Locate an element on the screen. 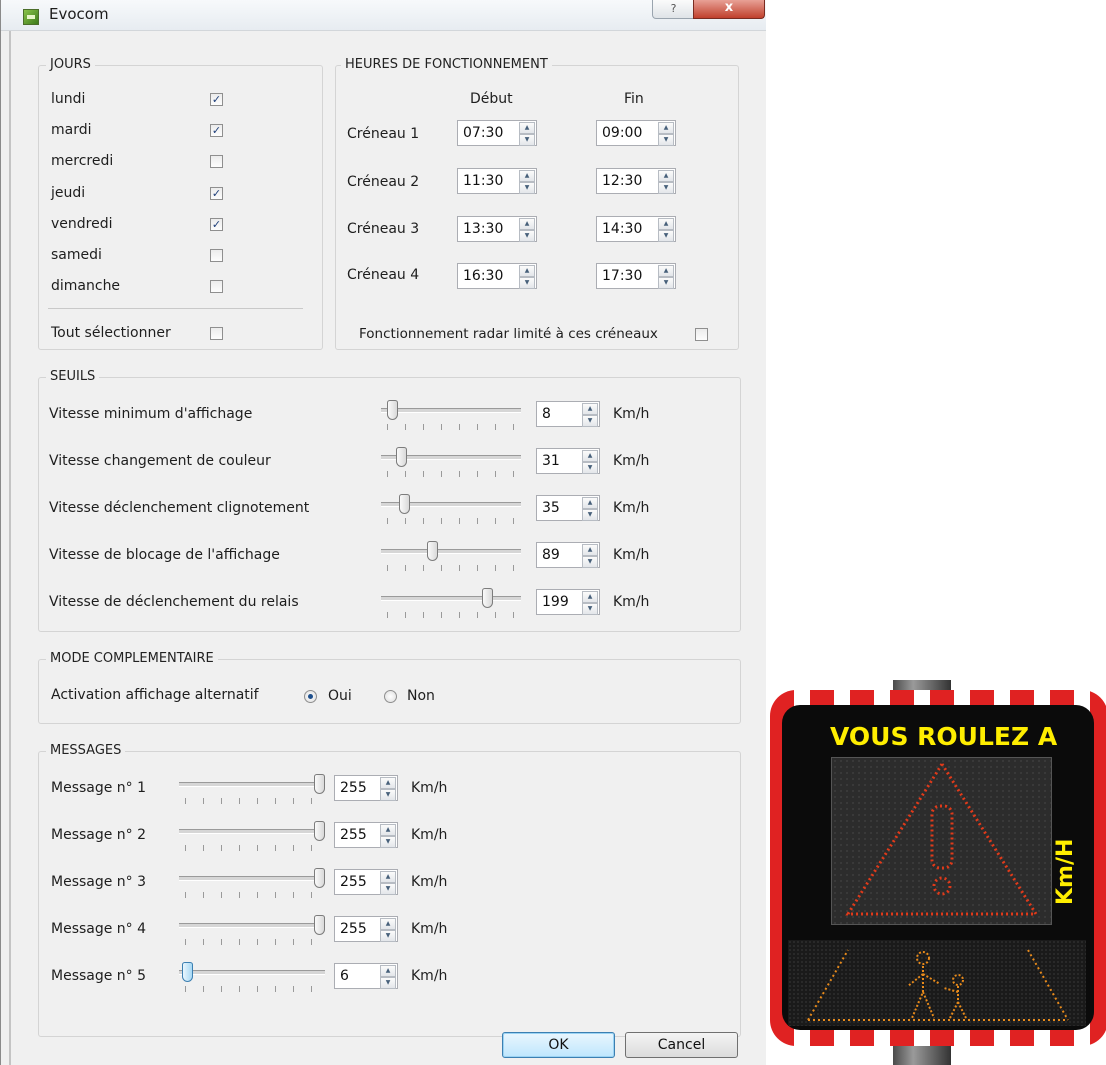 The width and height of the screenshot is (1106, 1065). spinbox-value: 89 is located at coordinates (551, 555).